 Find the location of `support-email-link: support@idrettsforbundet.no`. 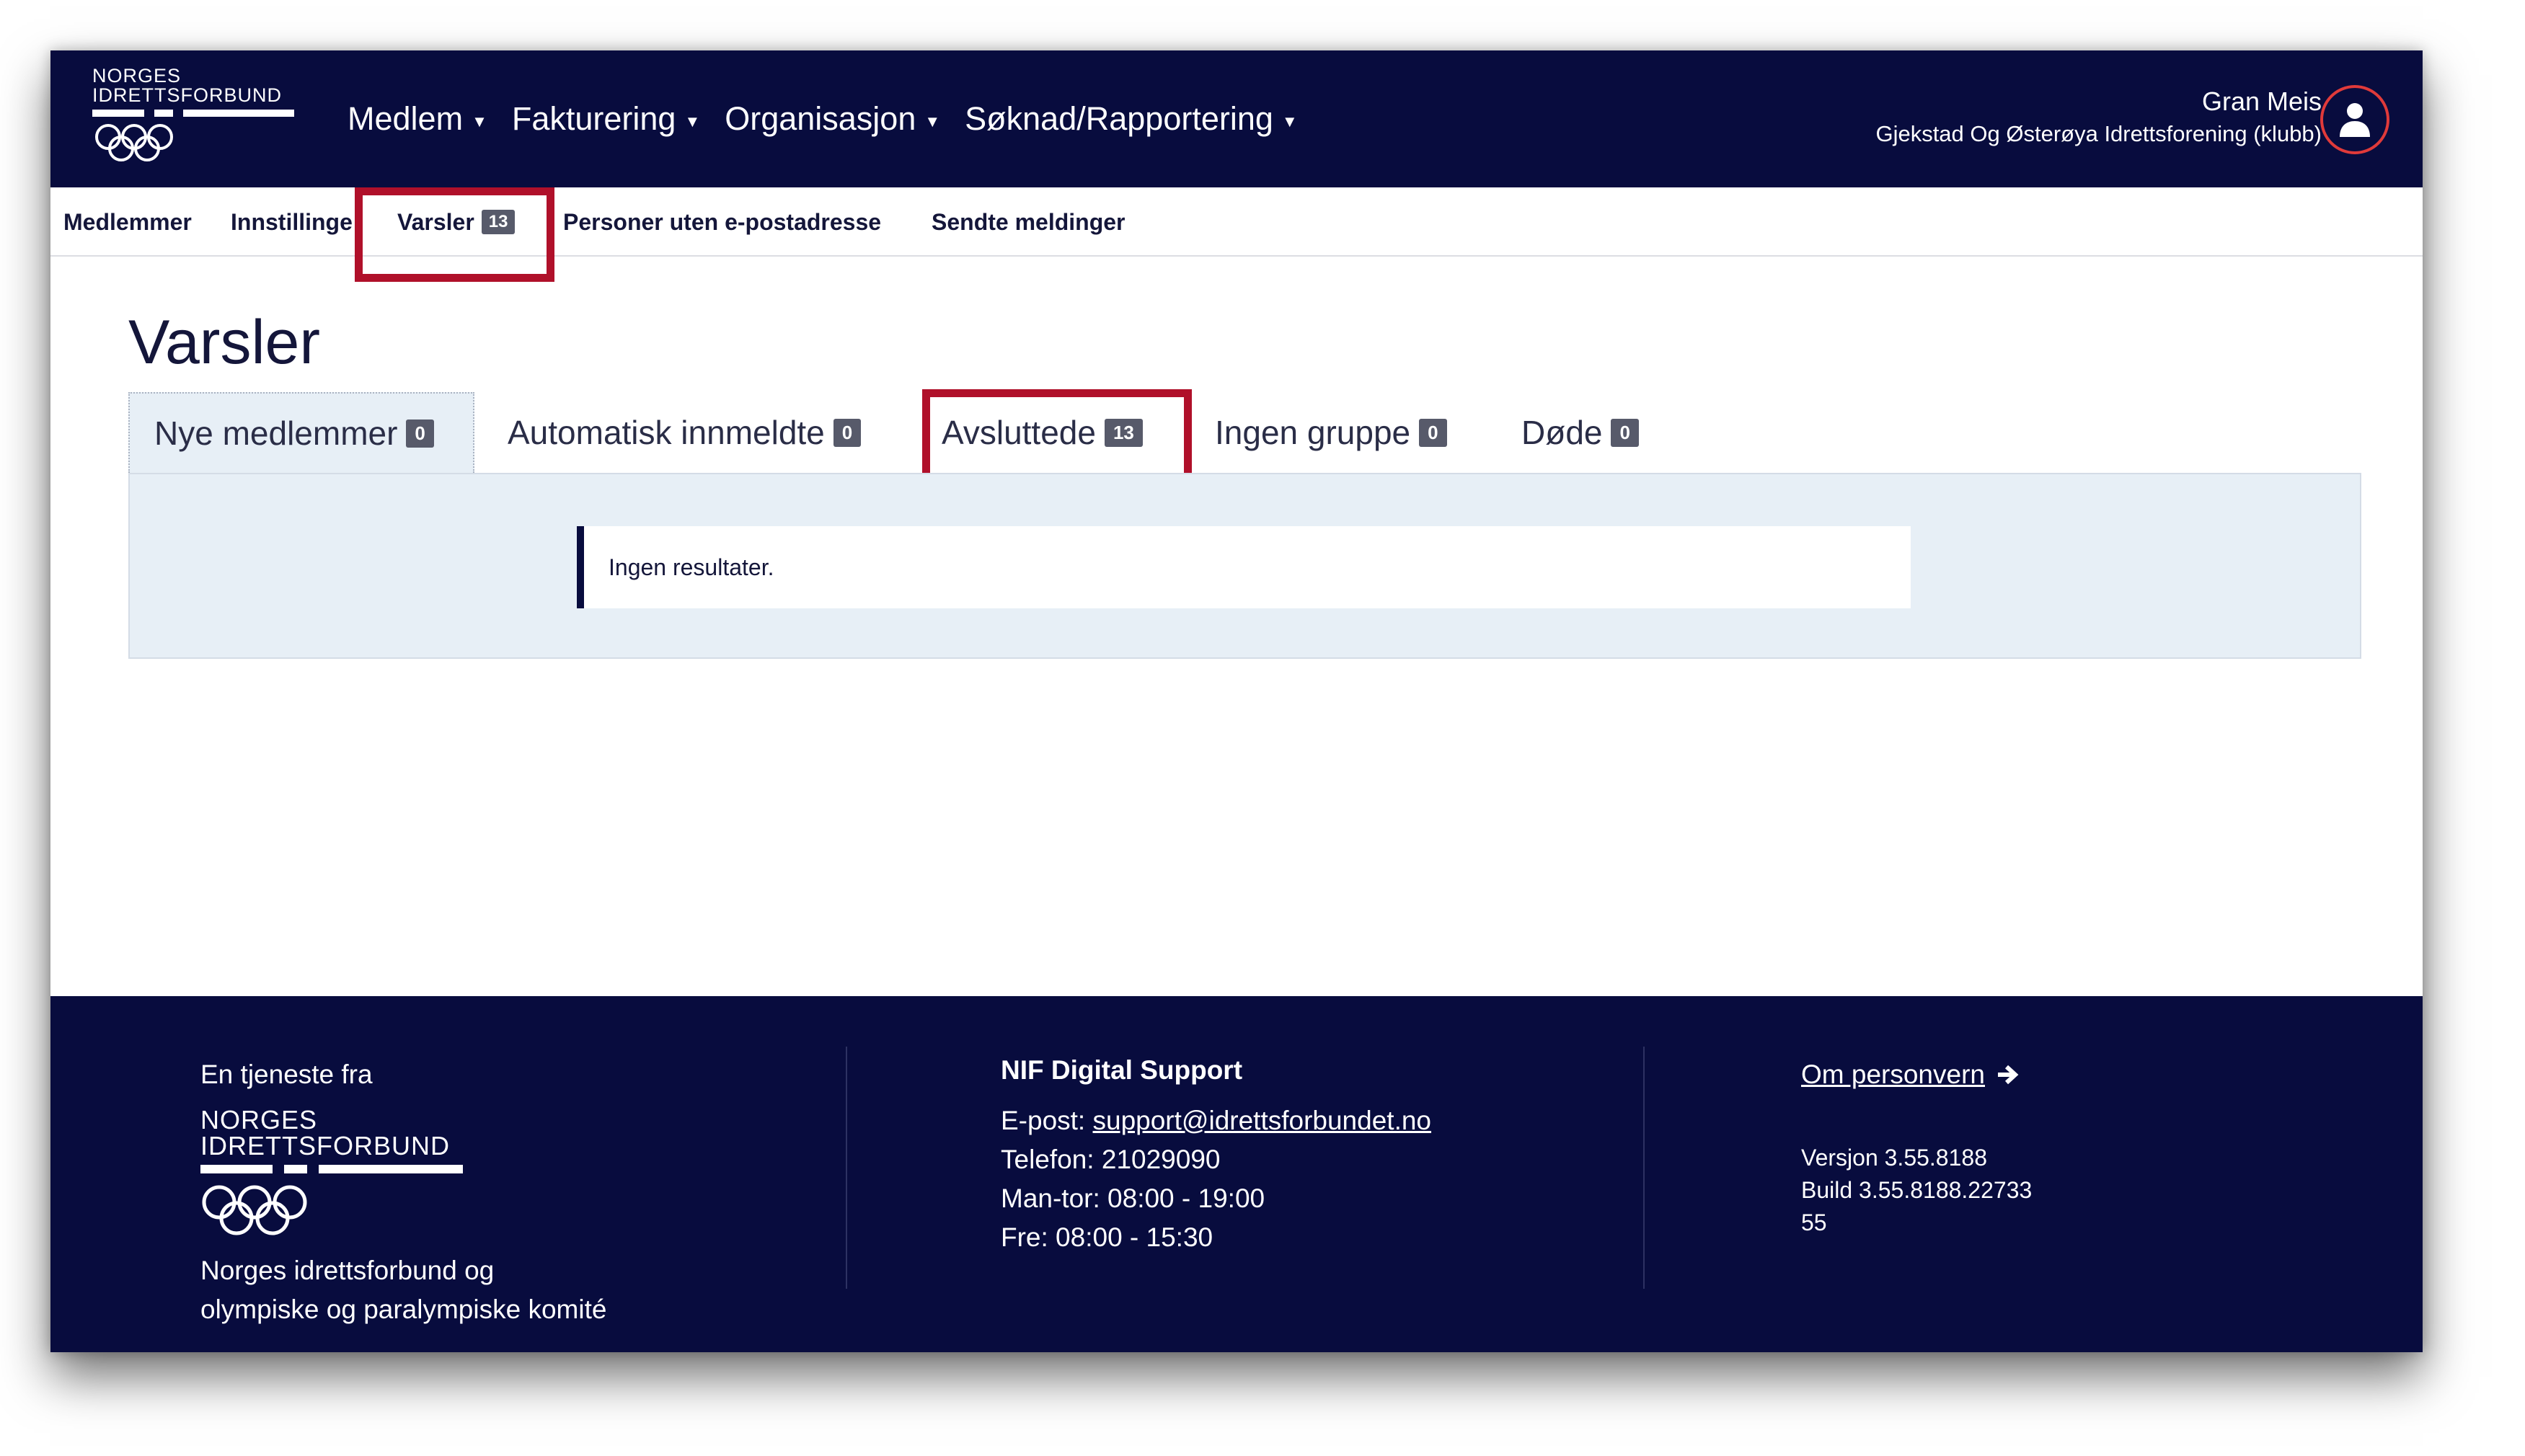

support-email-link: support@idrettsforbundet.no is located at coordinates (1262, 1120).